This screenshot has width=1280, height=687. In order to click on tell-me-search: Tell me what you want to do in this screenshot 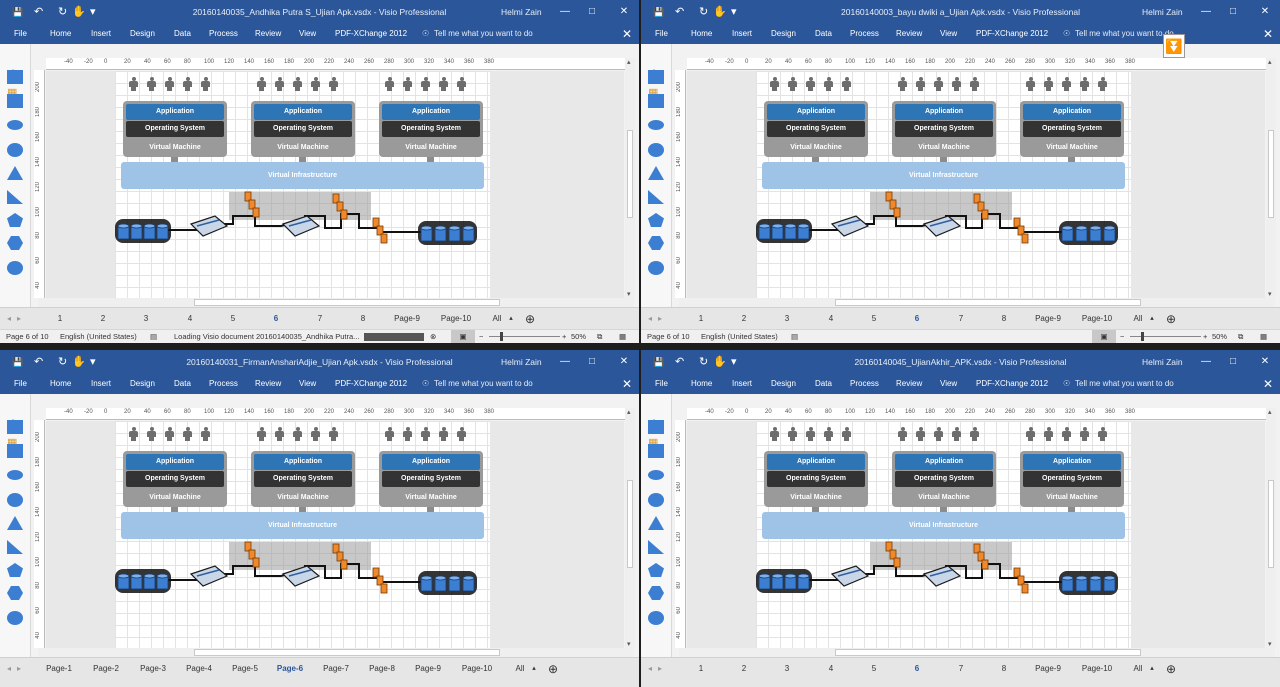, I will do `click(1124, 384)`.